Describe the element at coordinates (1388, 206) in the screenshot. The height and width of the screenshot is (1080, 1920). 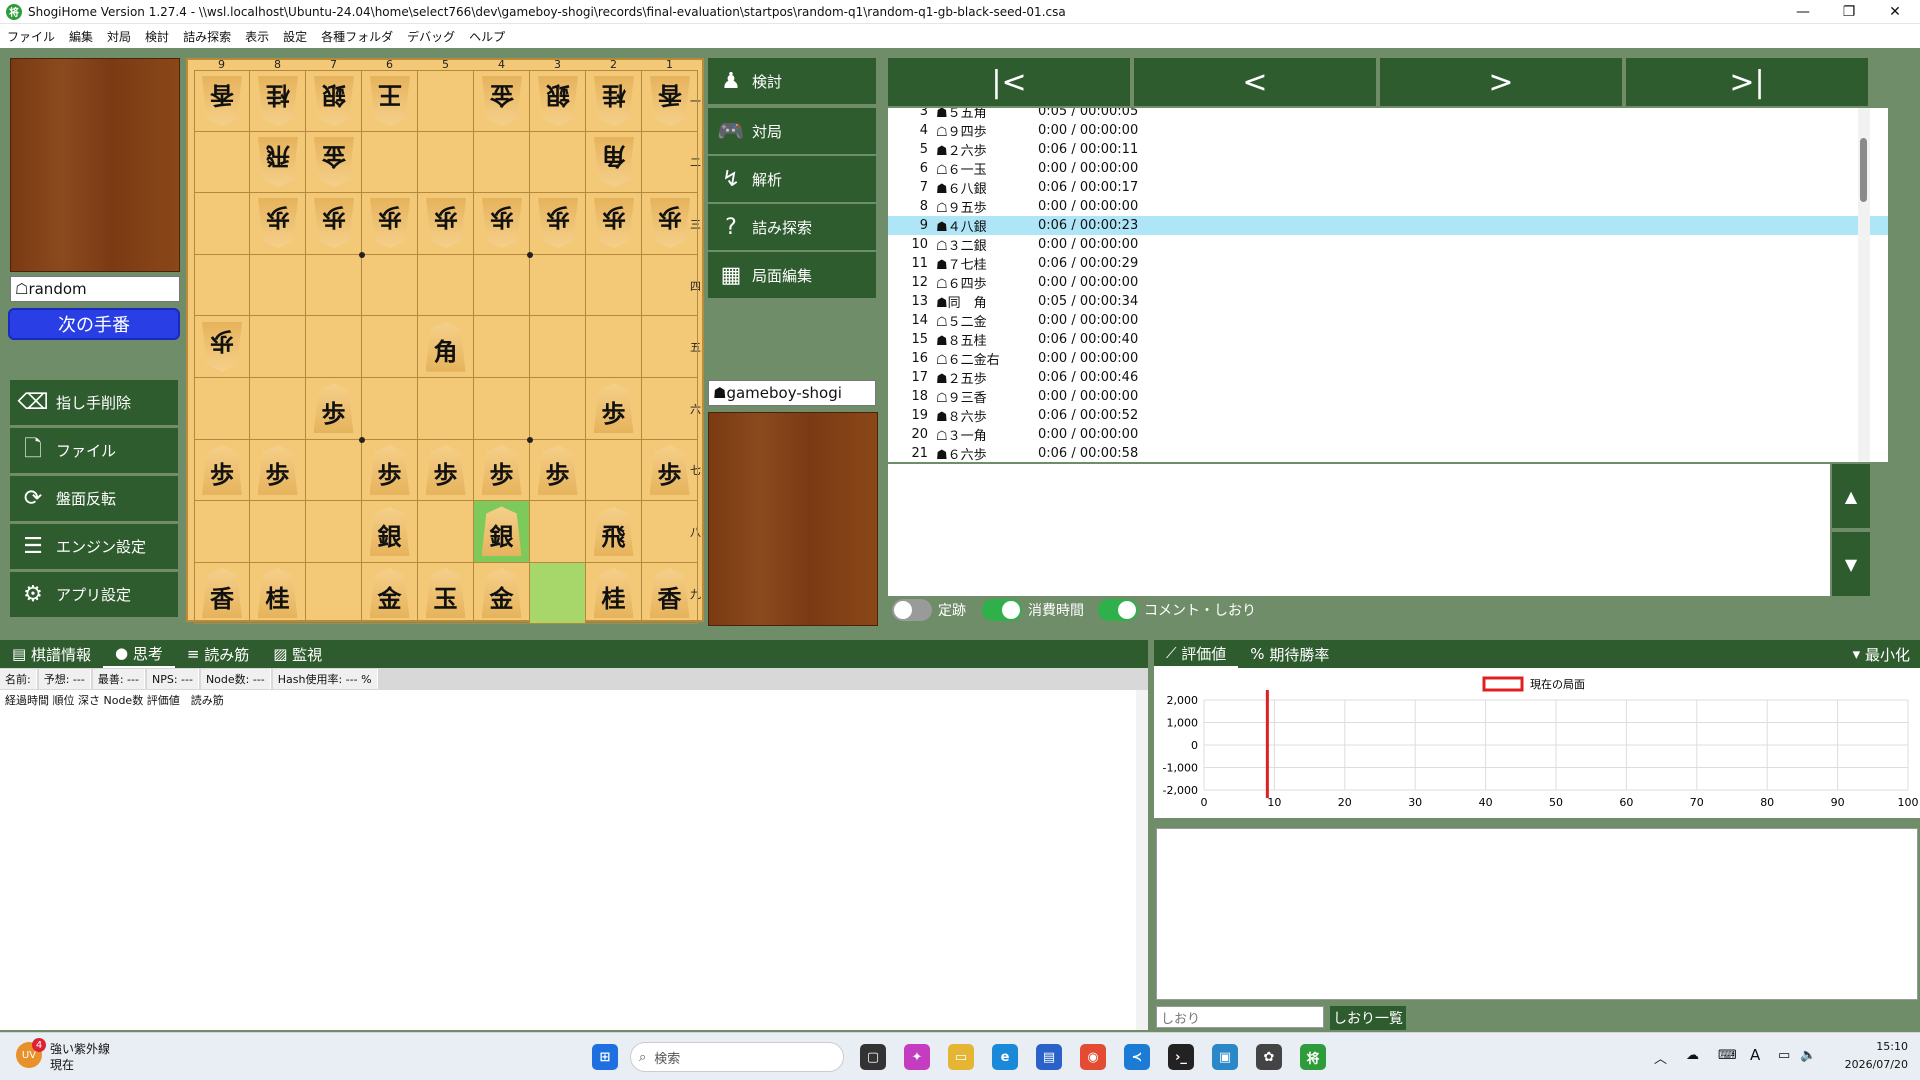
I see `kifu-row: 8 ☖９五歩 0:00 / 00:00:00` at that location.